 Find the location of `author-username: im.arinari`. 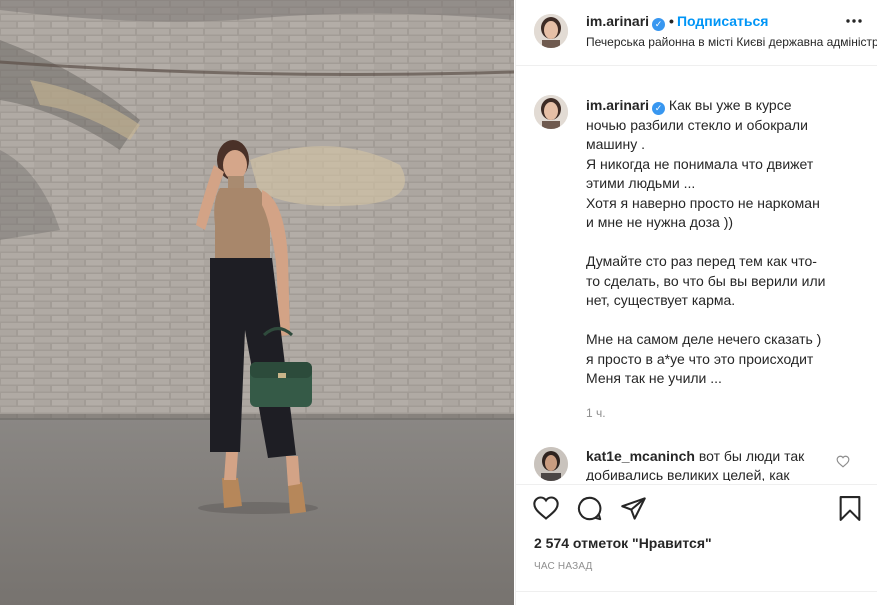

author-username: im.arinari is located at coordinates (617, 21).